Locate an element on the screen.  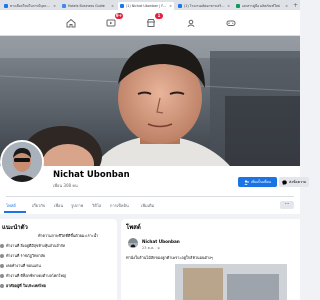
globe-icon: · ⊕ is located at coordinates (157, 248).